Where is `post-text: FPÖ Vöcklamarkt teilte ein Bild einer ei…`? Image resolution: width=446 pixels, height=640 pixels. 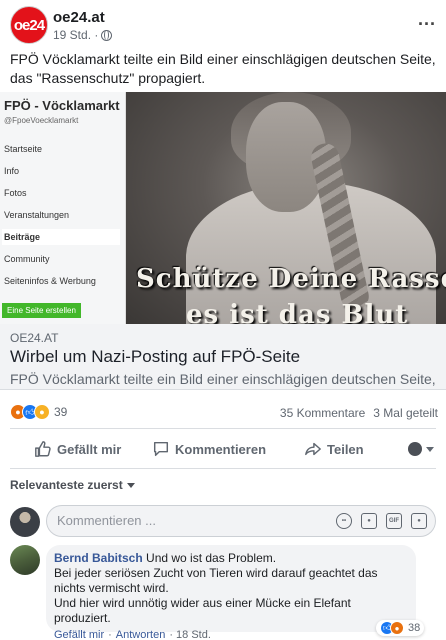
post-text: FPÖ Vöcklamarkt teilte ein Bild einer ei… is located at coordinates (223, 68).